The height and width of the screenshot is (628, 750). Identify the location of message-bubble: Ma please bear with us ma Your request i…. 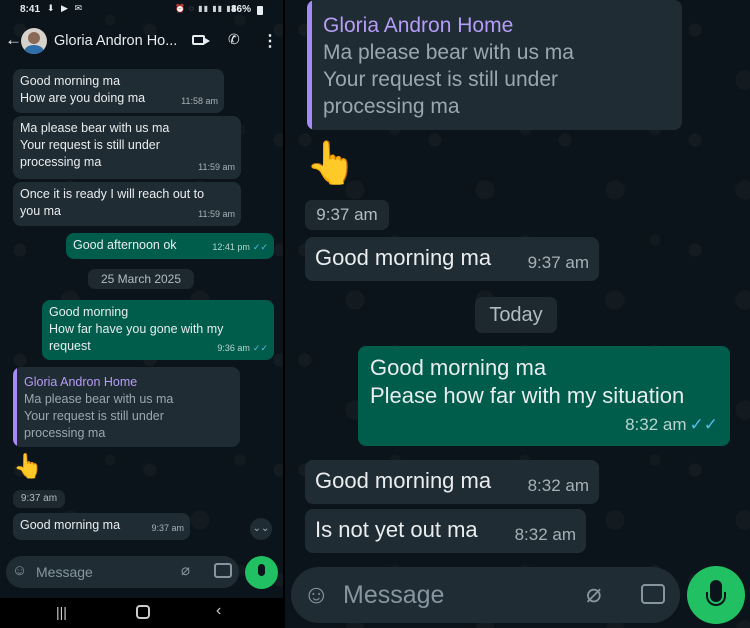
(127, 147).